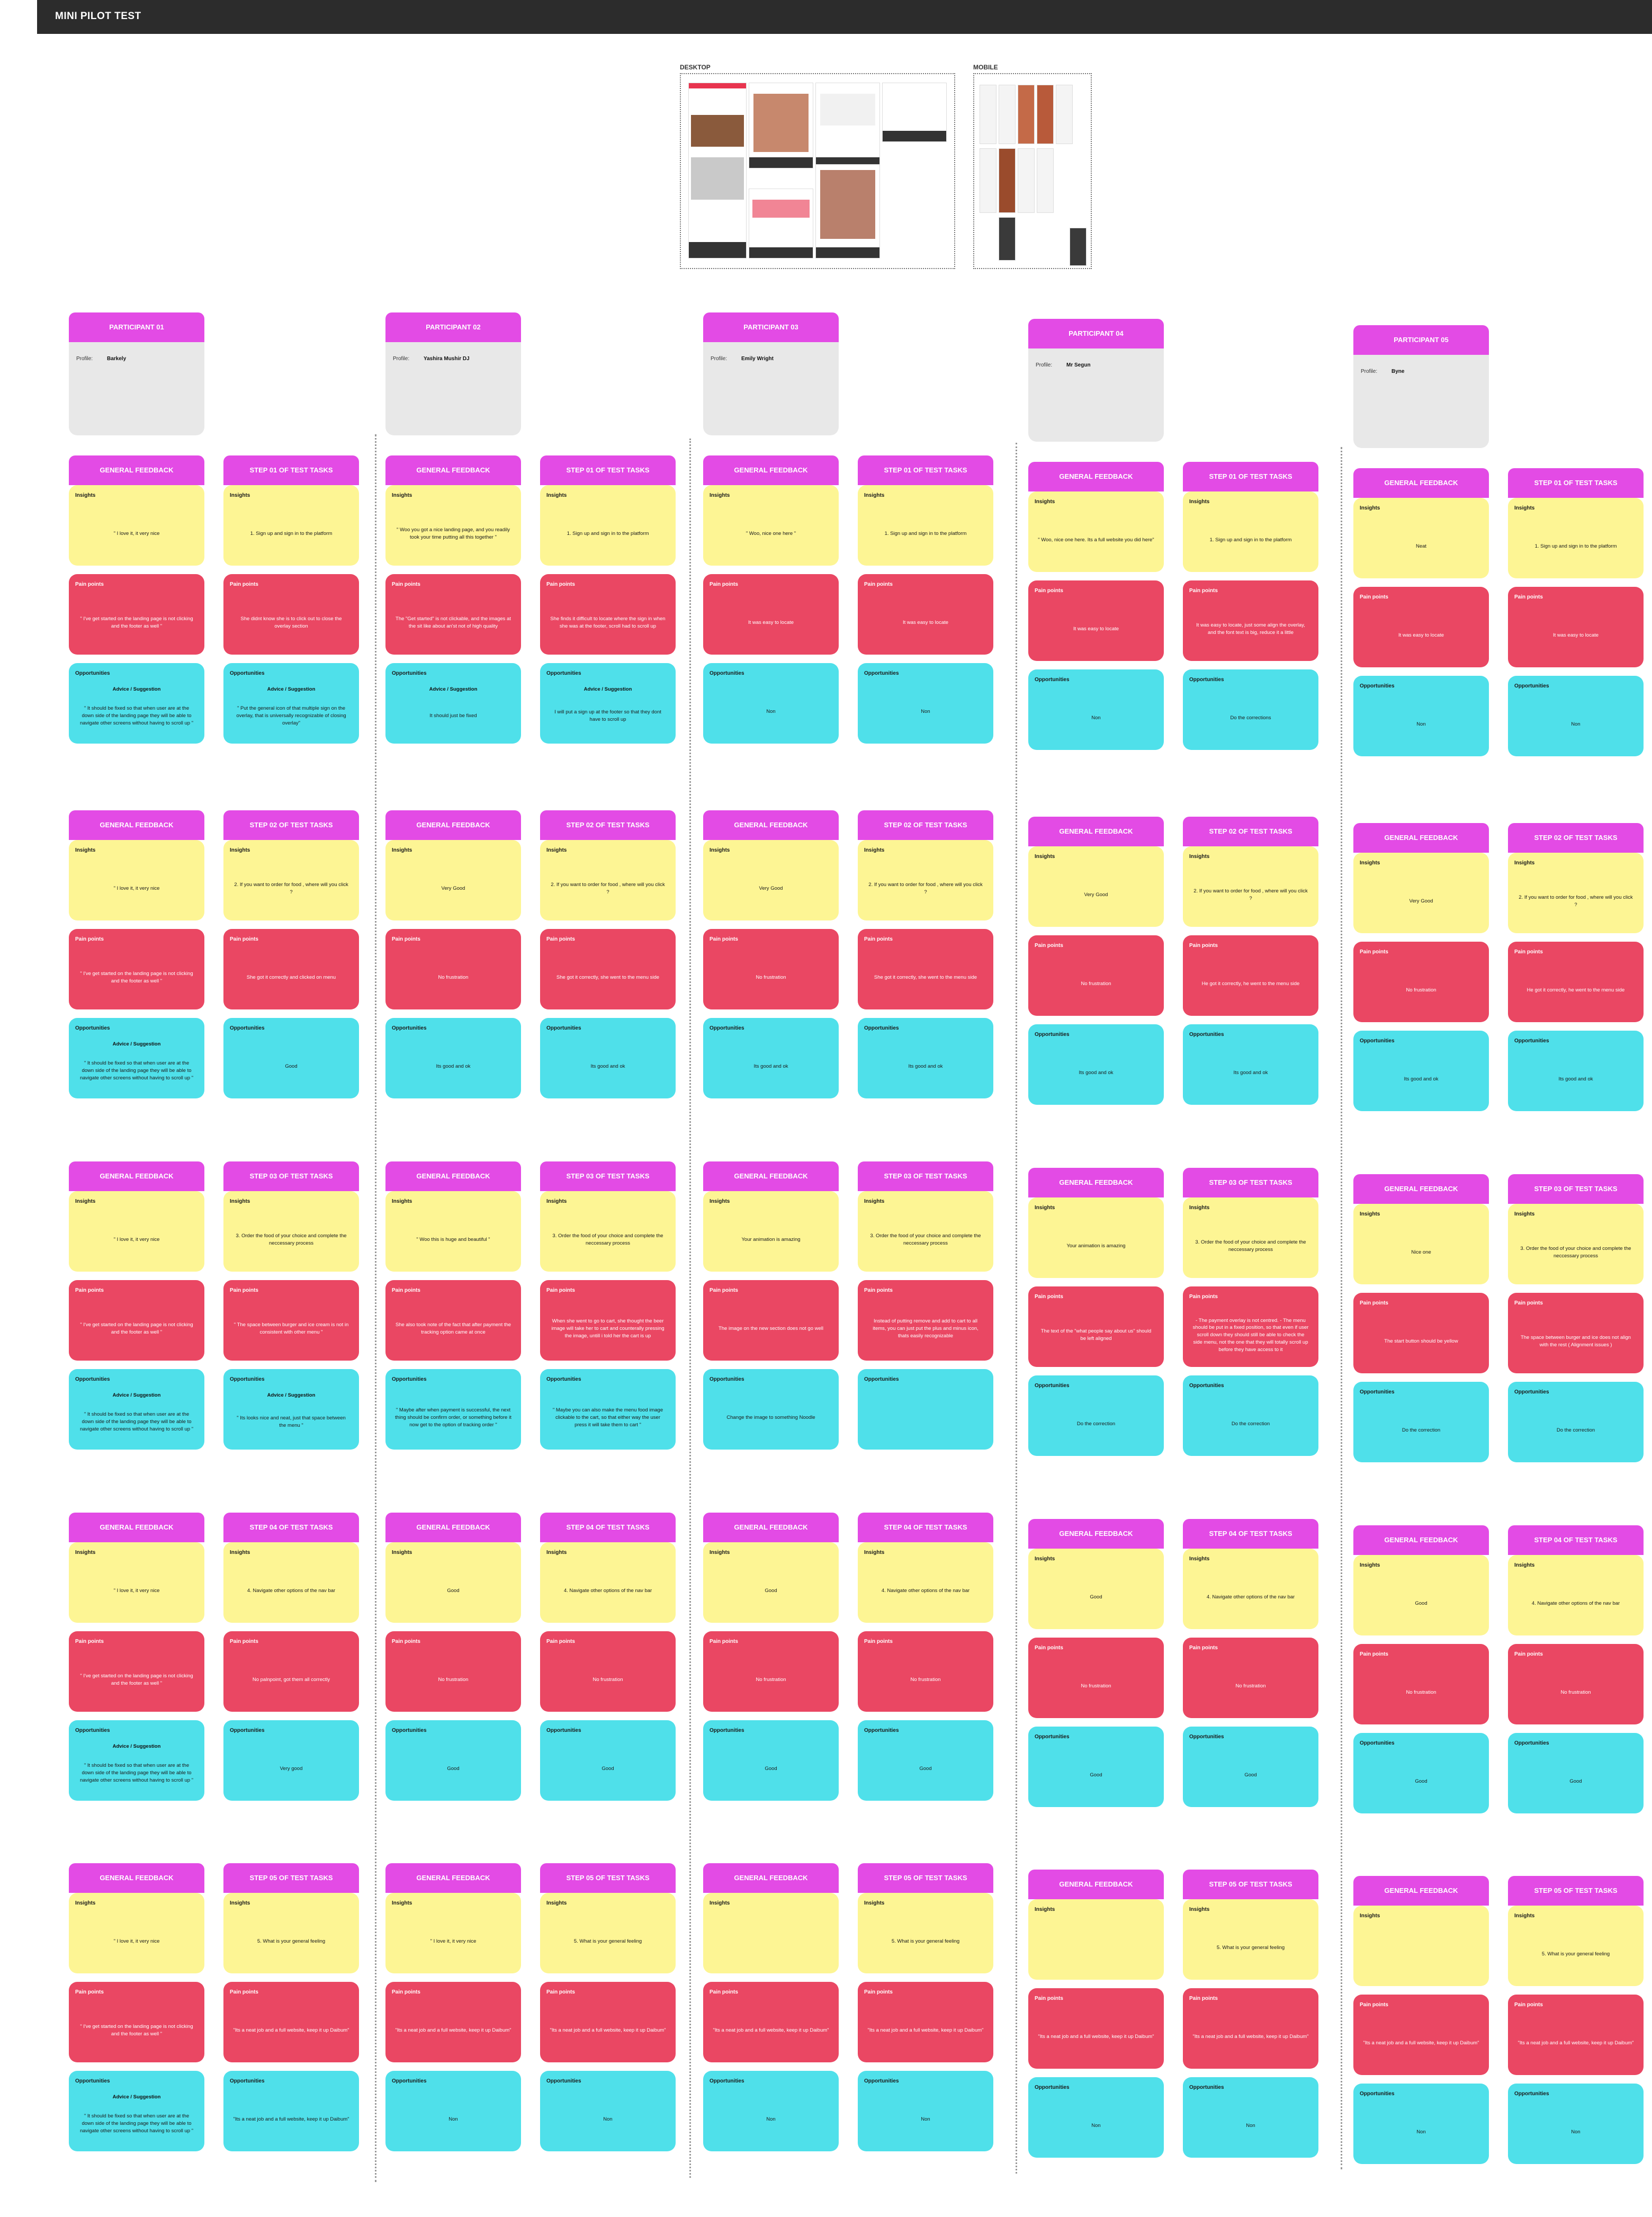 This screenshot has width=1652, height=2217. Describe the element at coordinates (291, 1760) in the screenshot. I see `opportunity-note: Opportunities Very good` at that location.